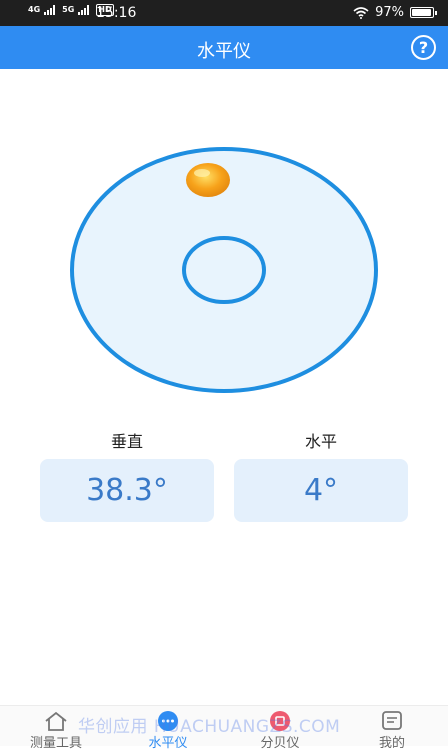 The image size is (448, 751). I want to click on status-right: 97%, so click(395, 12).